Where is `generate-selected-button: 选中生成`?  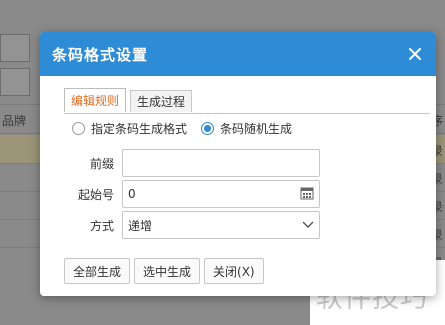 generate-selected-button: 选中生成 is located at coordinates (167, 271).